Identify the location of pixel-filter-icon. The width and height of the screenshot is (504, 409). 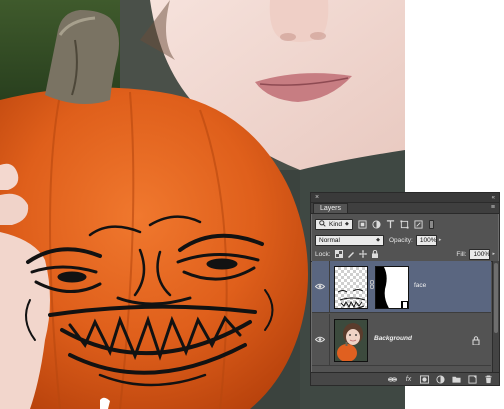
(362, 224).